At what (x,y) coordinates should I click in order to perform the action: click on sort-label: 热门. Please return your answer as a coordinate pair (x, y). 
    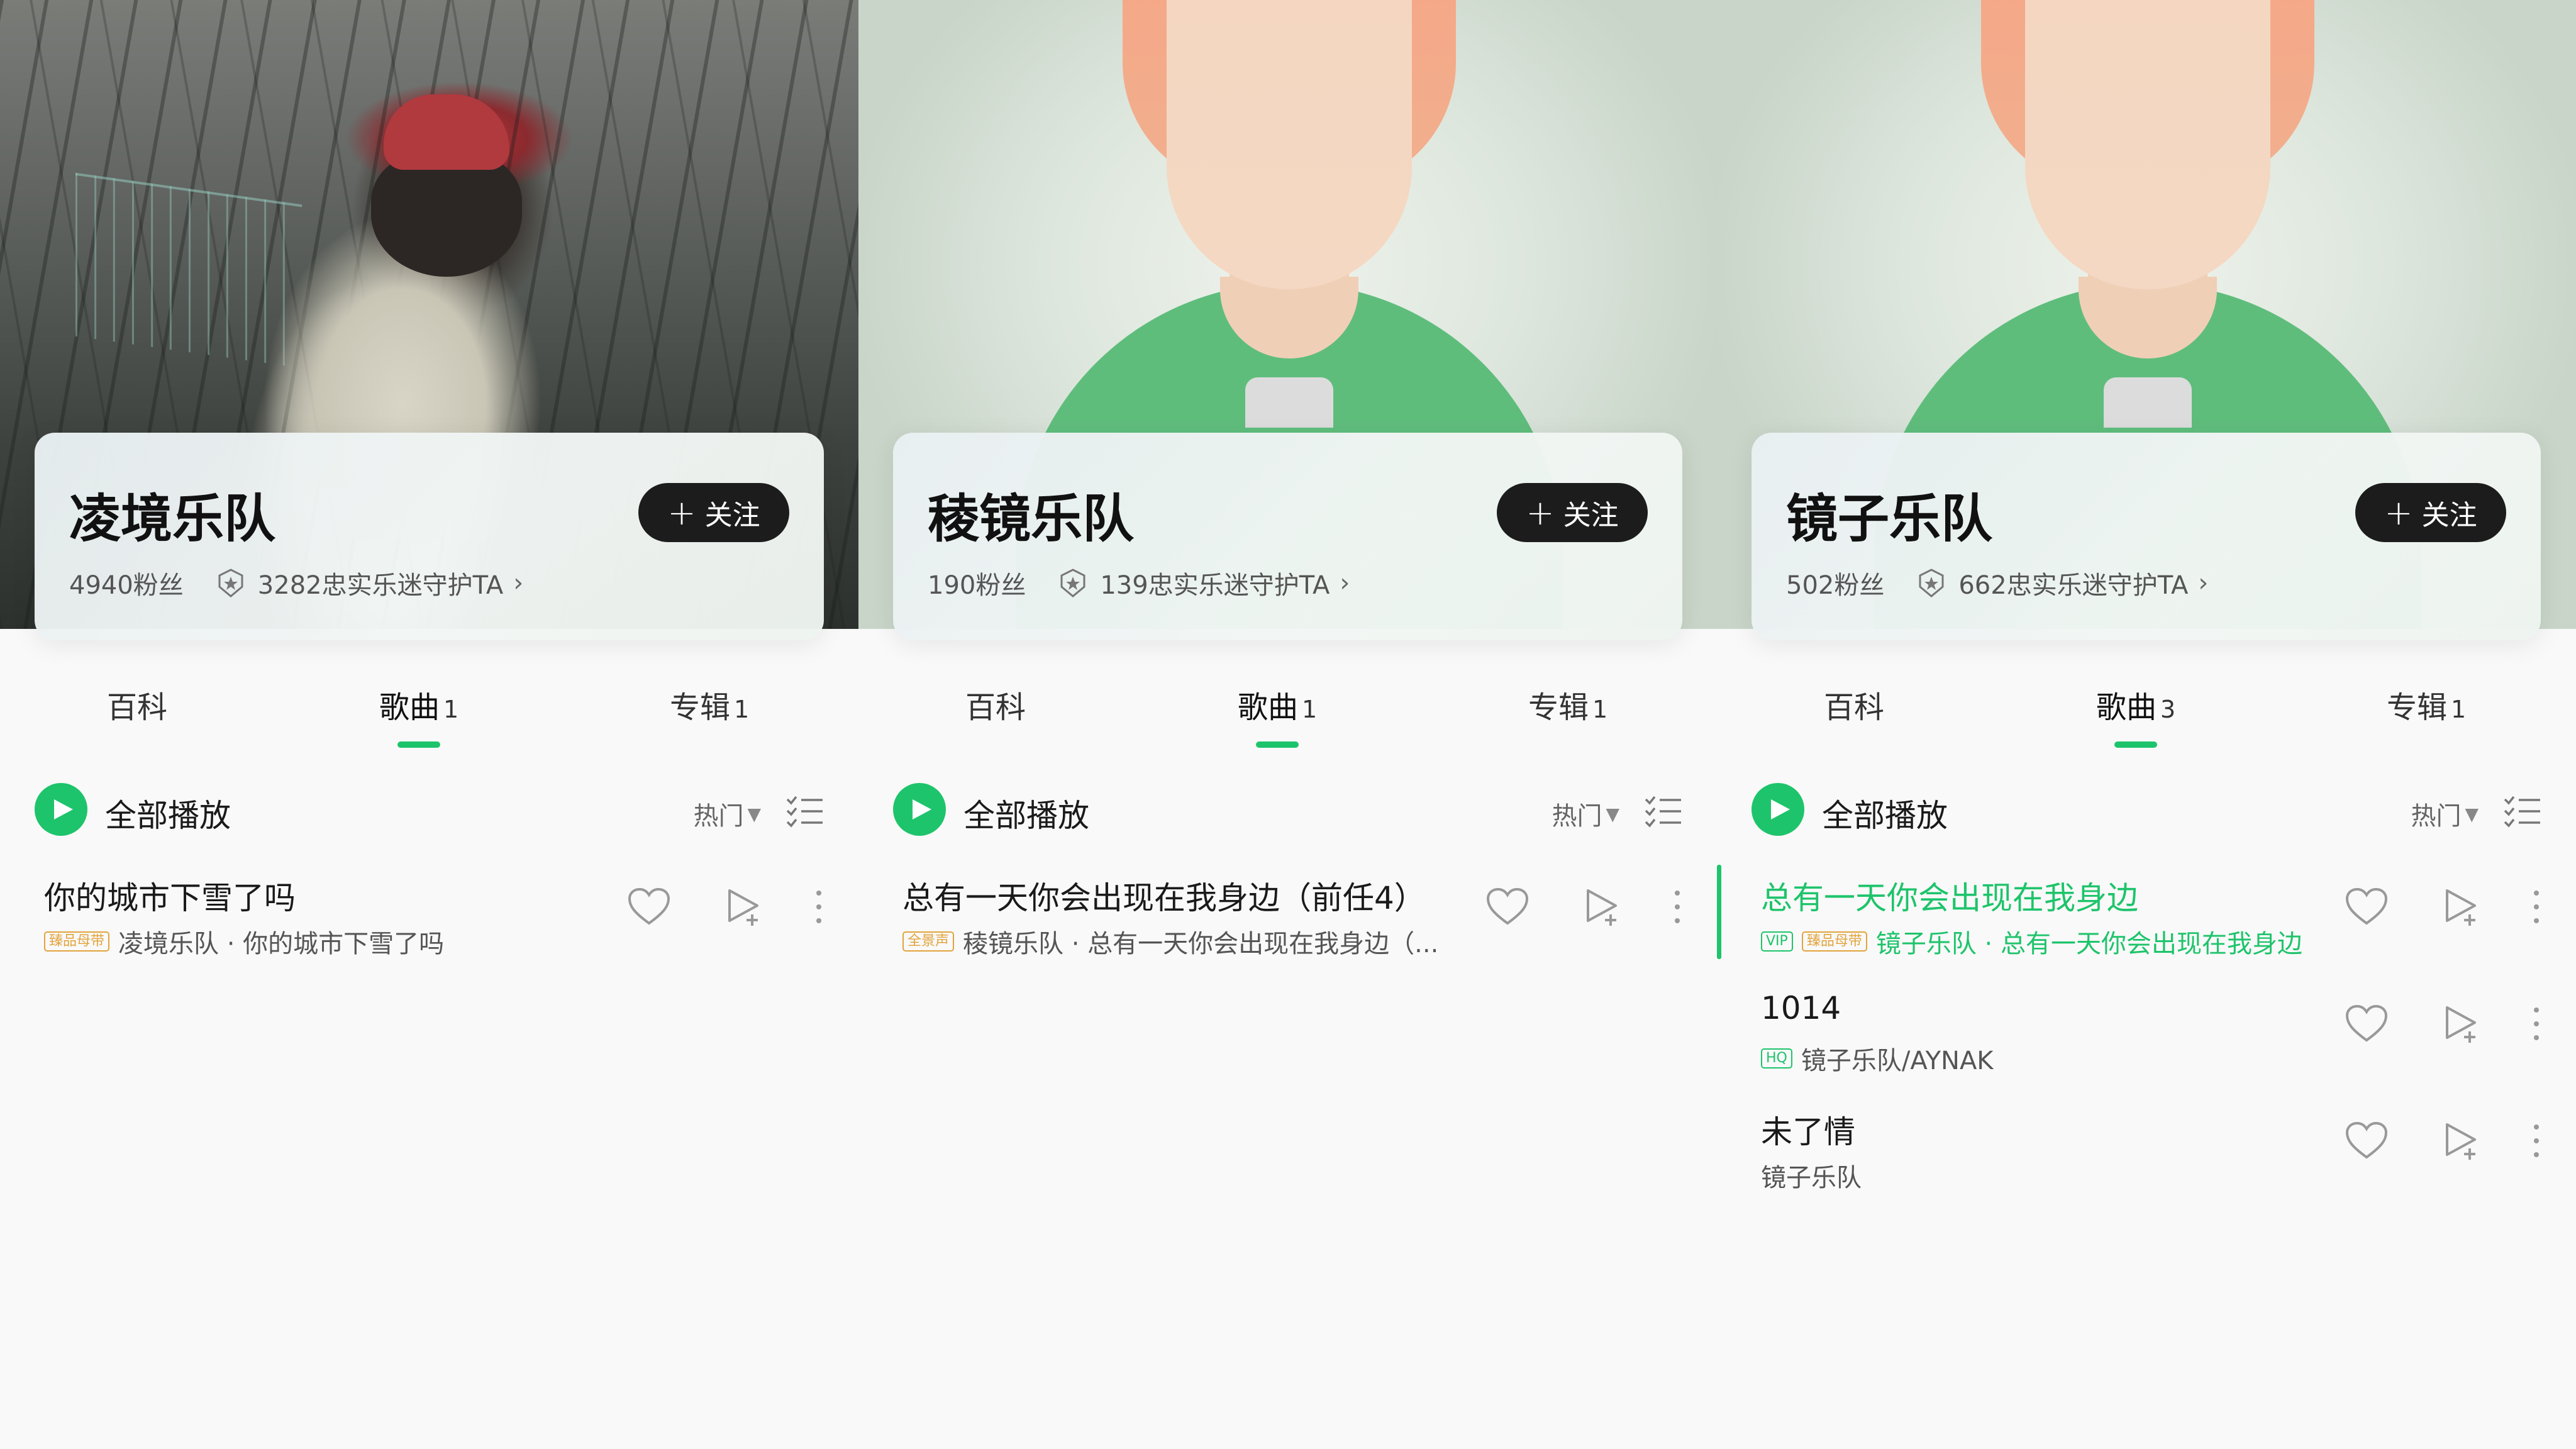
    Looking at the image, I should click on (2436, 816).